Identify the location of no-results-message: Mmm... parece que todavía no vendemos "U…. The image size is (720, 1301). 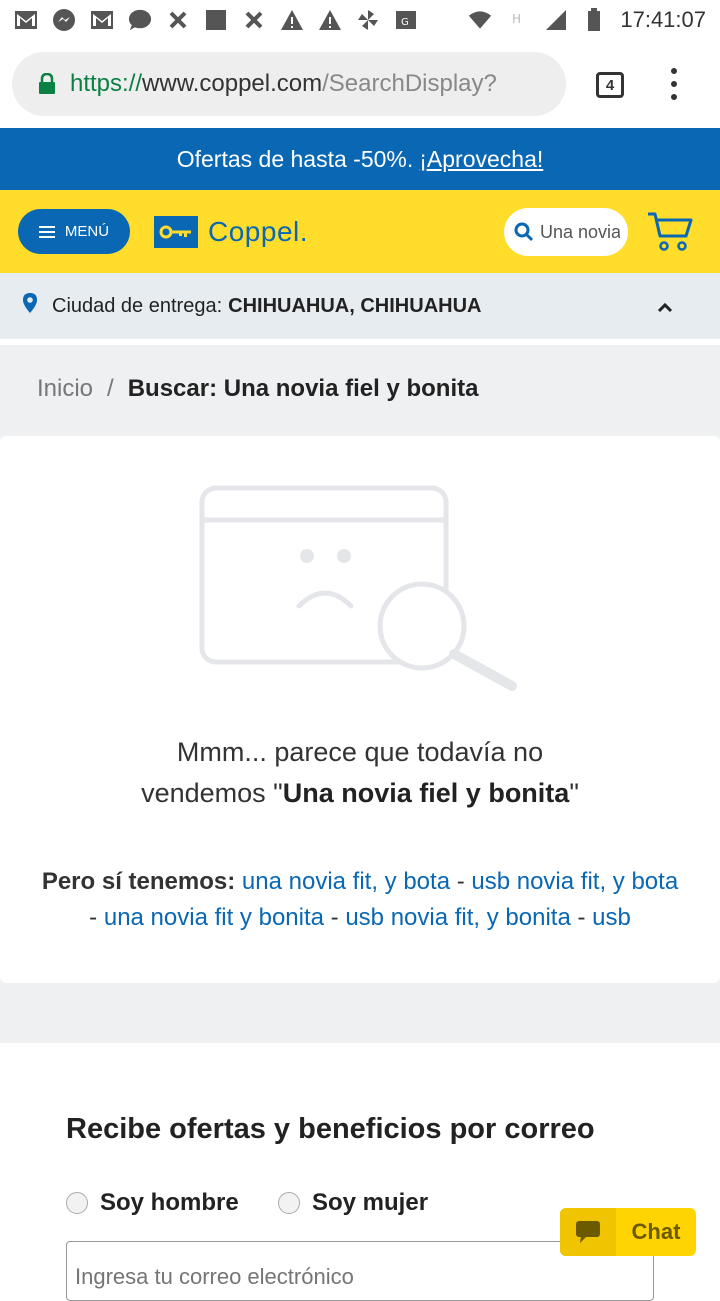
(360, 773).